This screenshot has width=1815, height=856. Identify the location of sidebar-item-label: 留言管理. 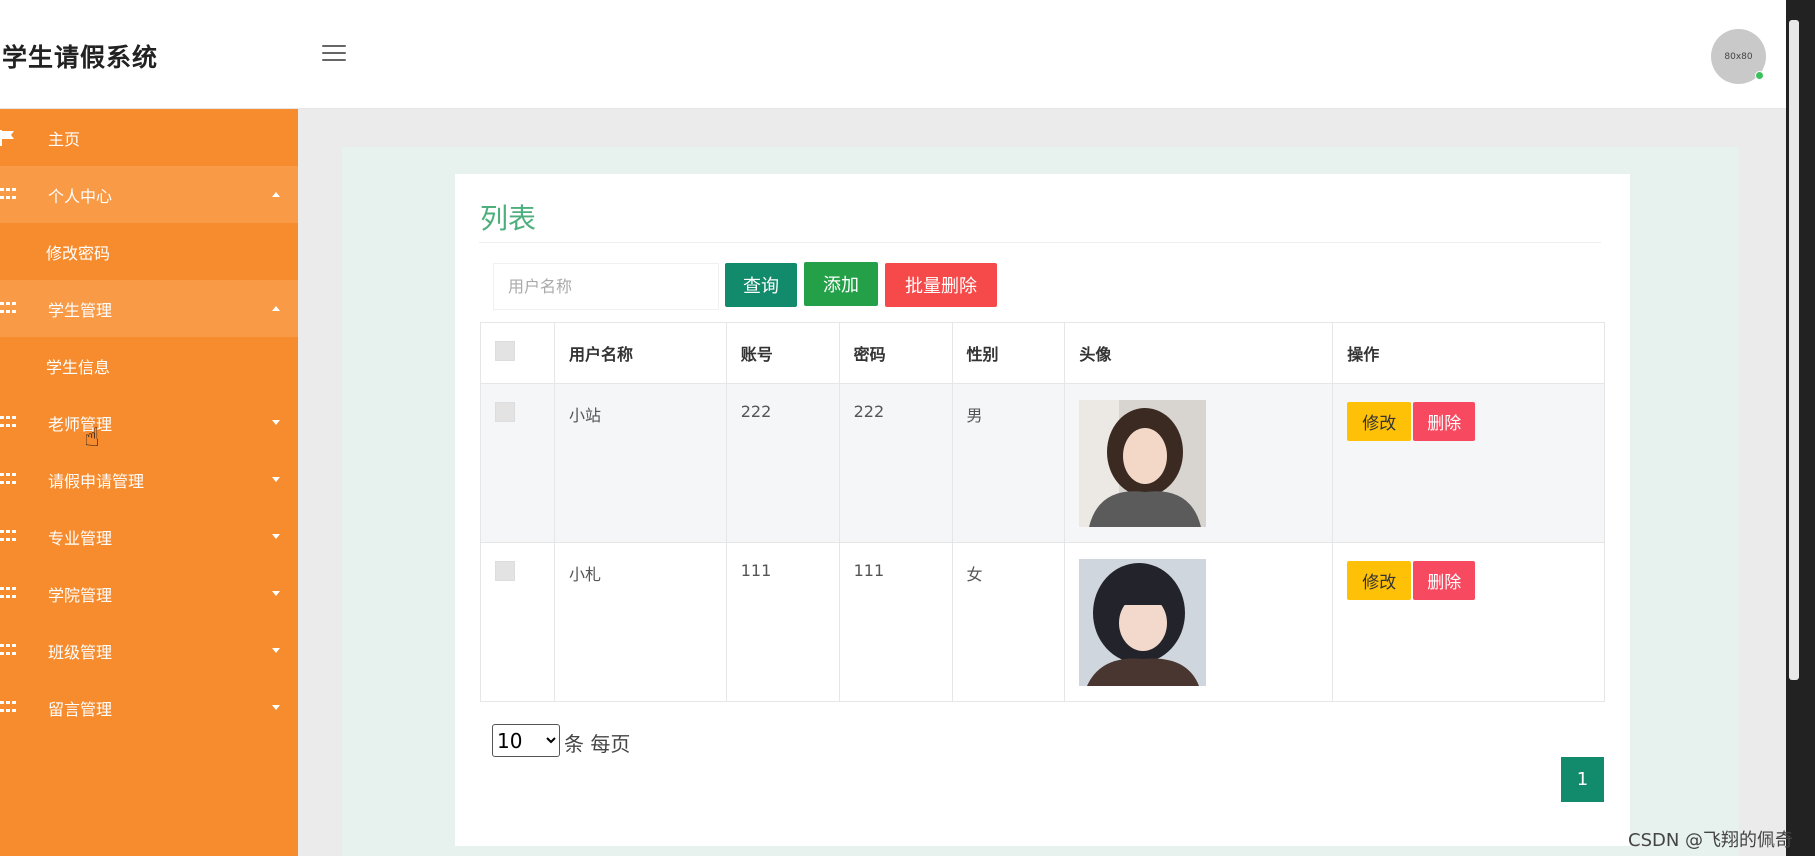
(80, 709).